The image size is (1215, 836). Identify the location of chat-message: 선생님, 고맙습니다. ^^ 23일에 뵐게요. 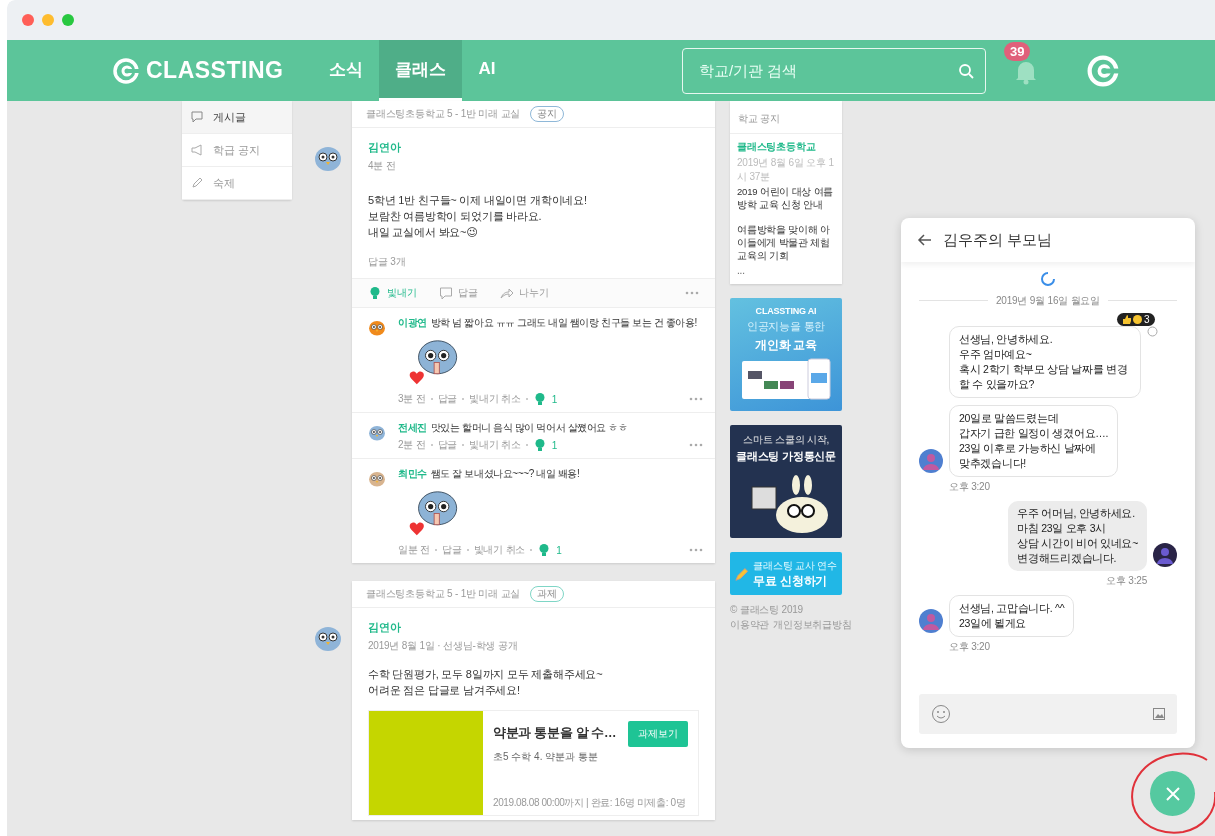
(1012, 616).